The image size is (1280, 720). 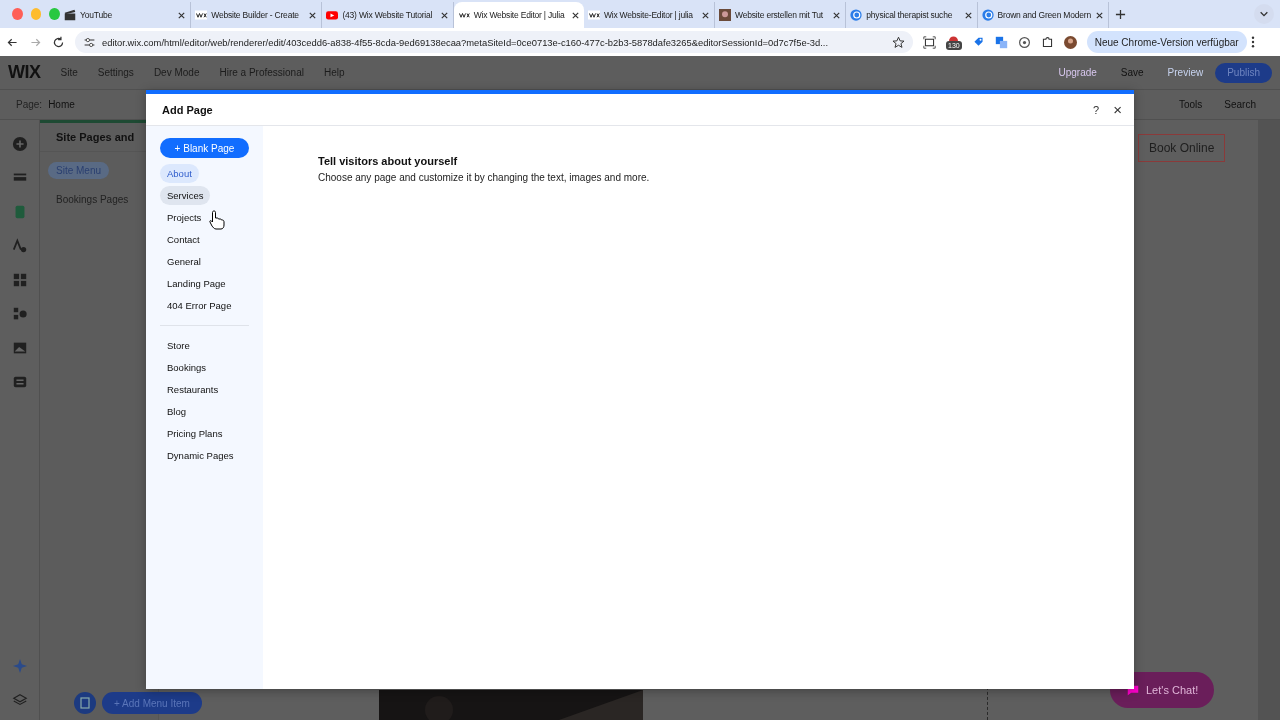 What do you see at coordinates (29, 104) in the screenshot?
I see `page-label: Page:` at bounding box center [29, 104].